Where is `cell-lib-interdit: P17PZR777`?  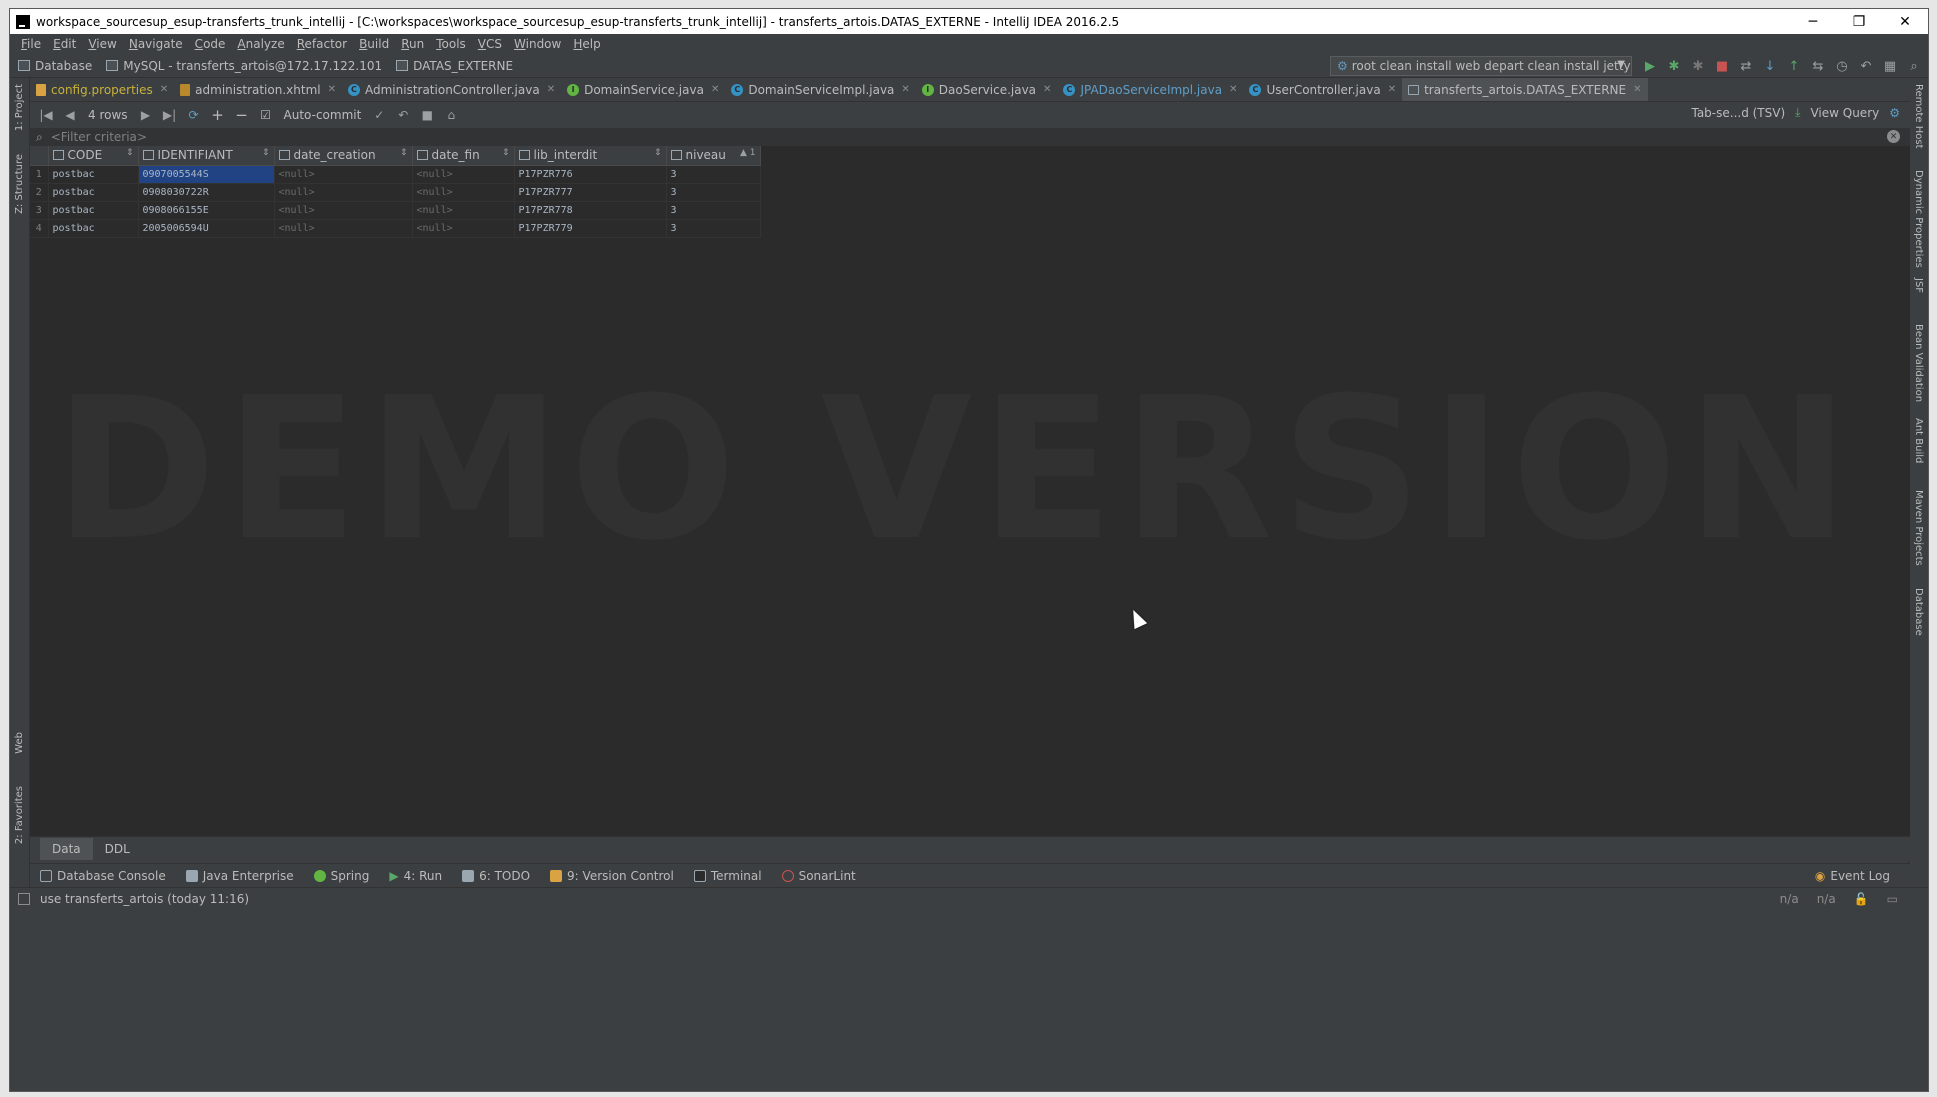
cell-lib-interdit: P17PZR777 is located at coordinates (590, 192).